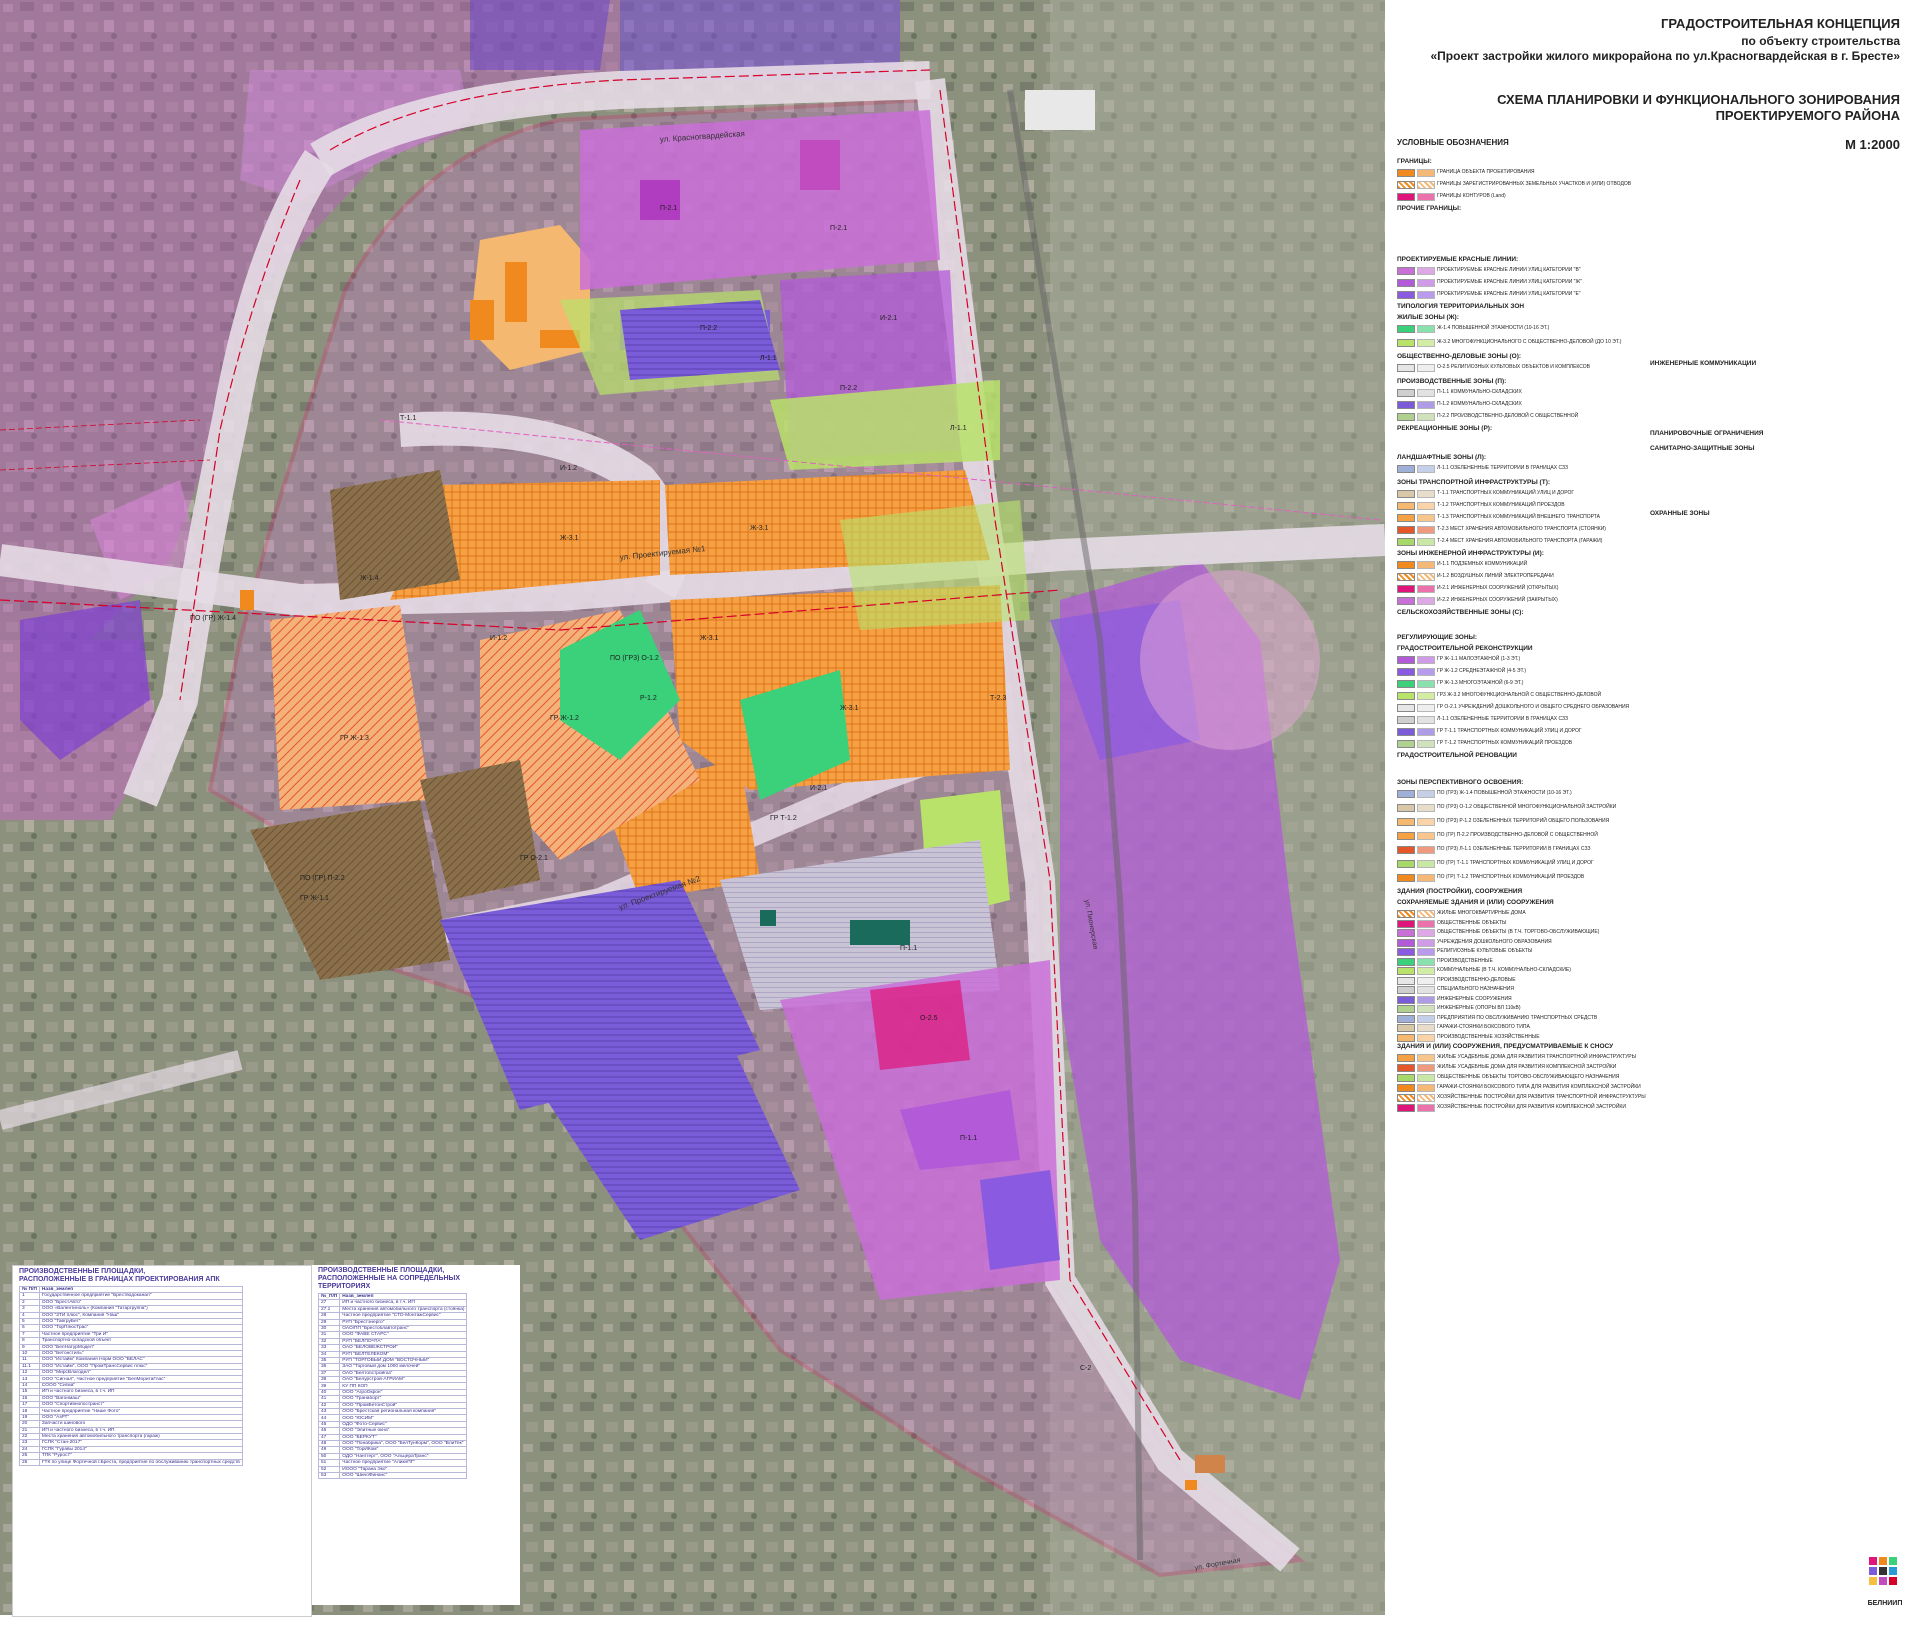 Image resolution: width=1920 pixels, height=1630 pixels. Describe the element at coordinates (403, 1475) in the screenshot. I see `table-cell-name: ООО "ШиноФинанс"` at that location.